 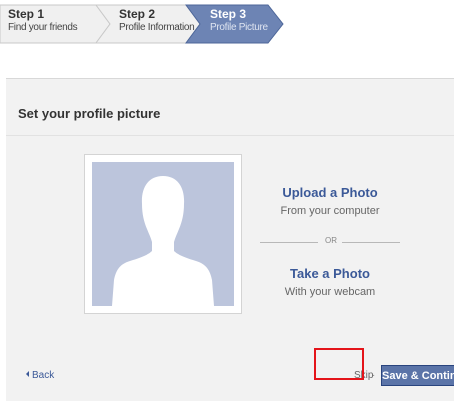 What do you see at coordinates (330, 292) in the screenshot?
I see `take-photo-subtitle: With your webcam` at bounding box center [330, 292].